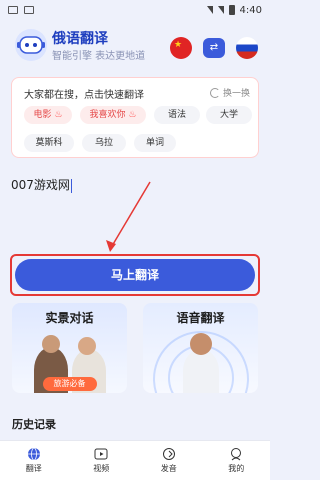  I want to click on refresh-button: 换一换, so click(229, 92).